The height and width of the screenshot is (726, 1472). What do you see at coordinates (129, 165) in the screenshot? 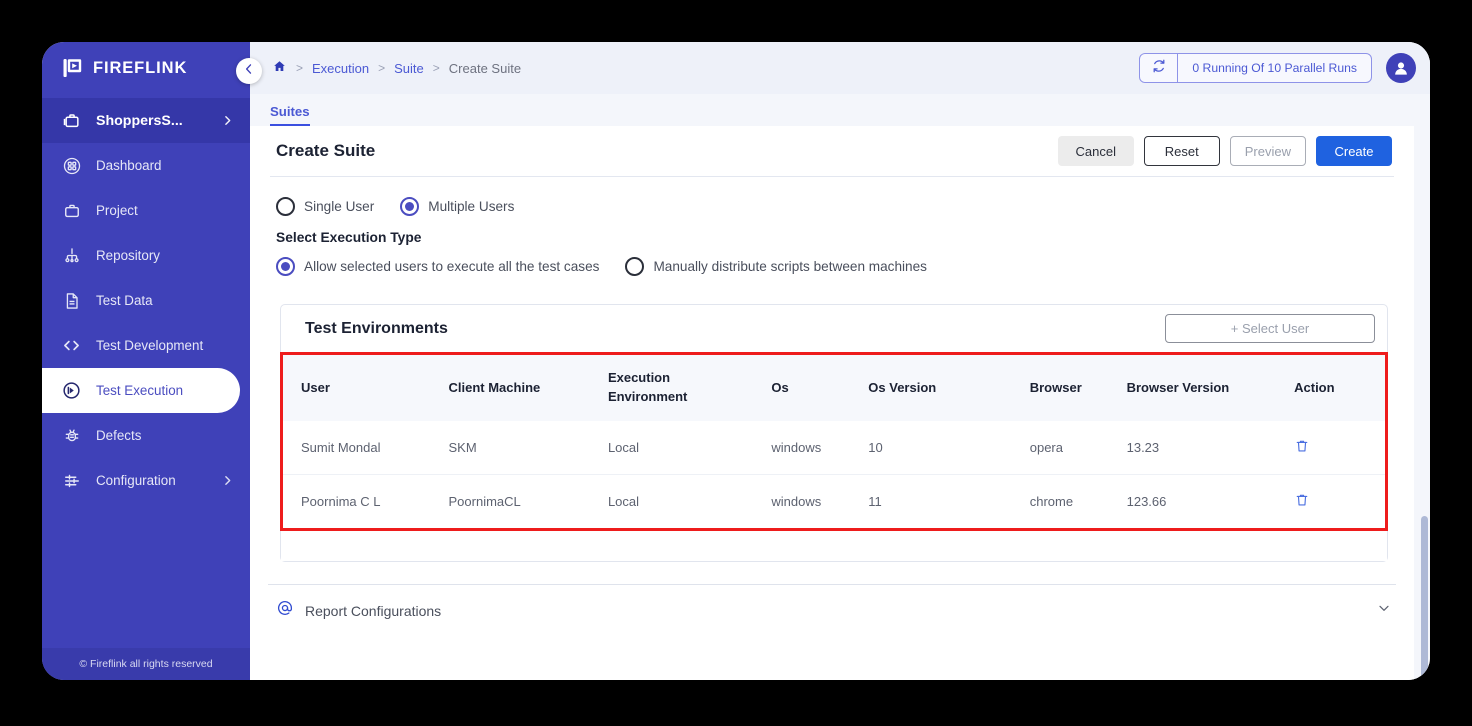
I see `sidebar-item-label: Dashboard` at bounding box center [129, 165].